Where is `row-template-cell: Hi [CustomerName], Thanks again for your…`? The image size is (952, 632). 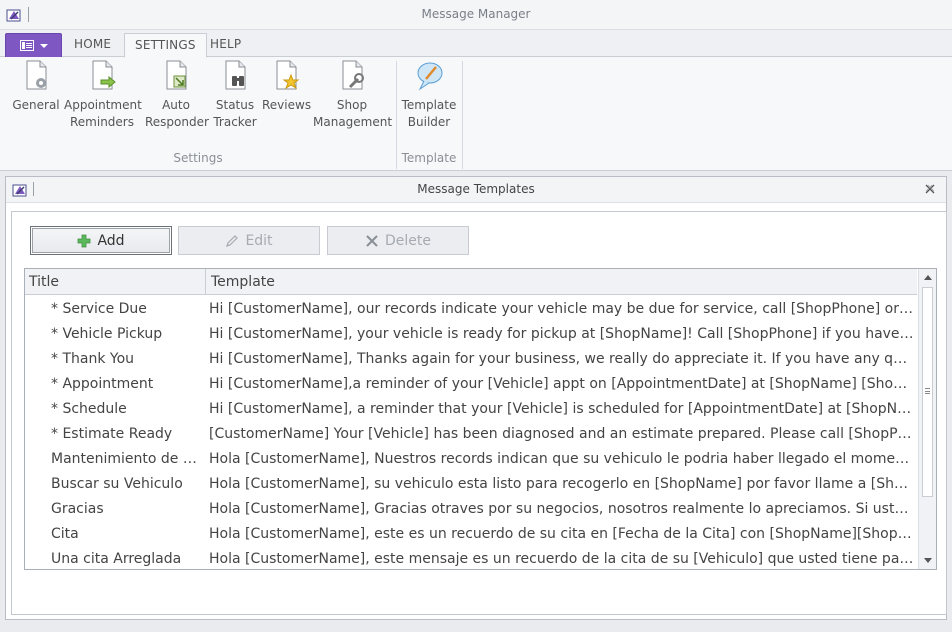 row-template-cell: Hi [CustomerName], Thanks again for your… is located at coordinates (561, 359).